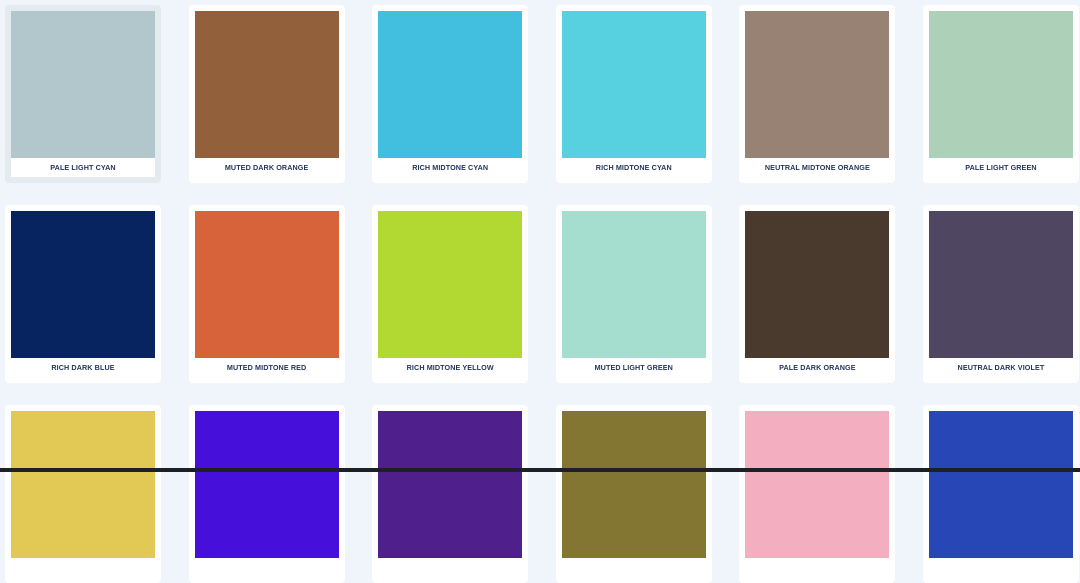 This screenshot has height=583, width=1080. Describe the element at coordinates (266, 367) in the screenshot. I see `swatch-label: MUTED MIDTONE RED` at that location.